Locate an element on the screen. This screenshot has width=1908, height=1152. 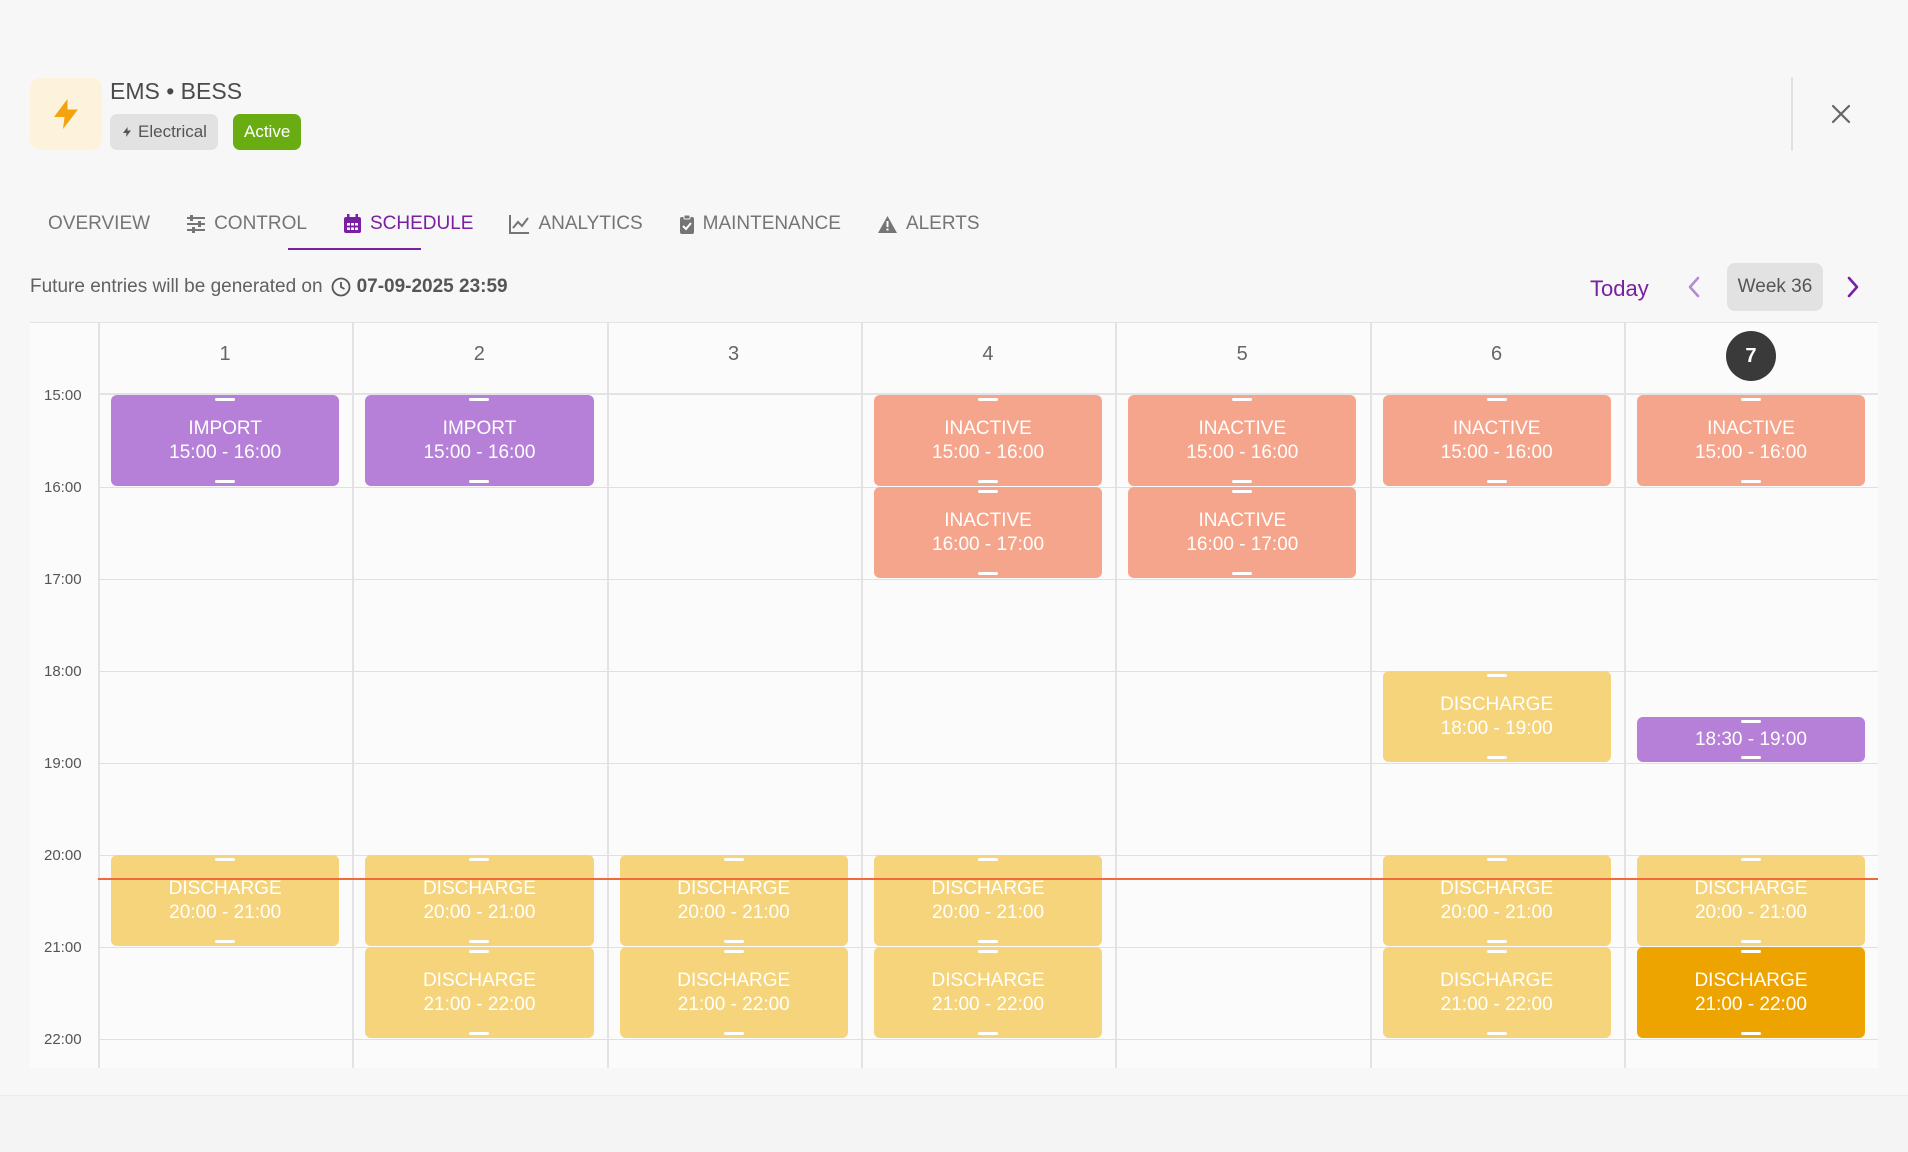
day-header: 4 is located at coordinates (988, 354).